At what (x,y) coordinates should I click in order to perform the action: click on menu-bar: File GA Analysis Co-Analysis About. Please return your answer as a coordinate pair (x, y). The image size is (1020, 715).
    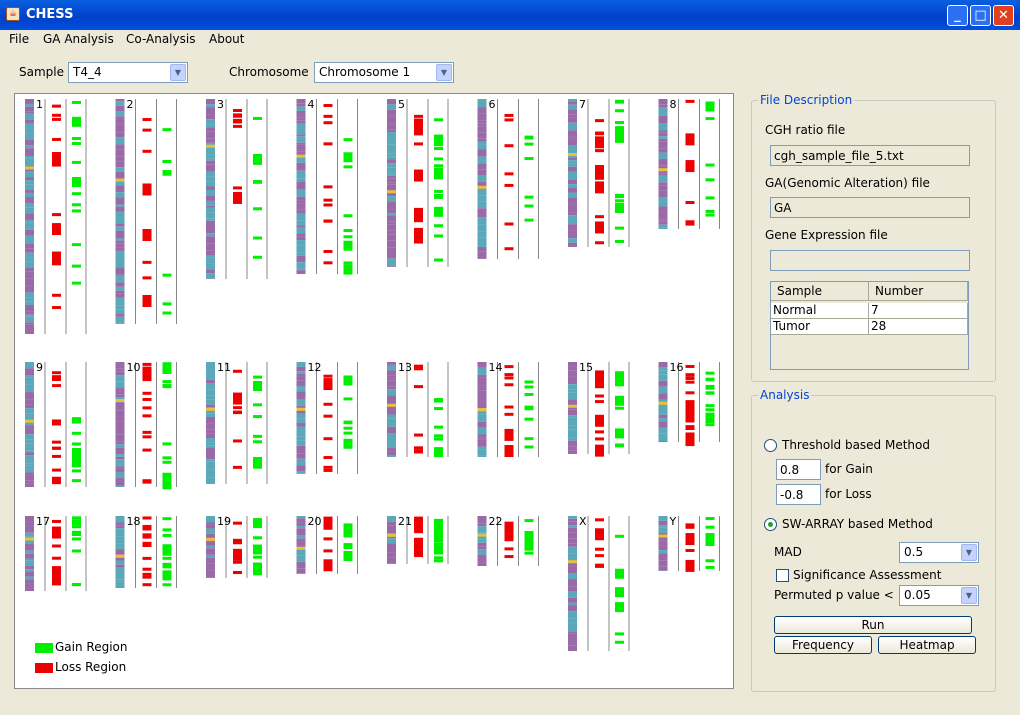
    Looking at the image, I should click on (510, 40).